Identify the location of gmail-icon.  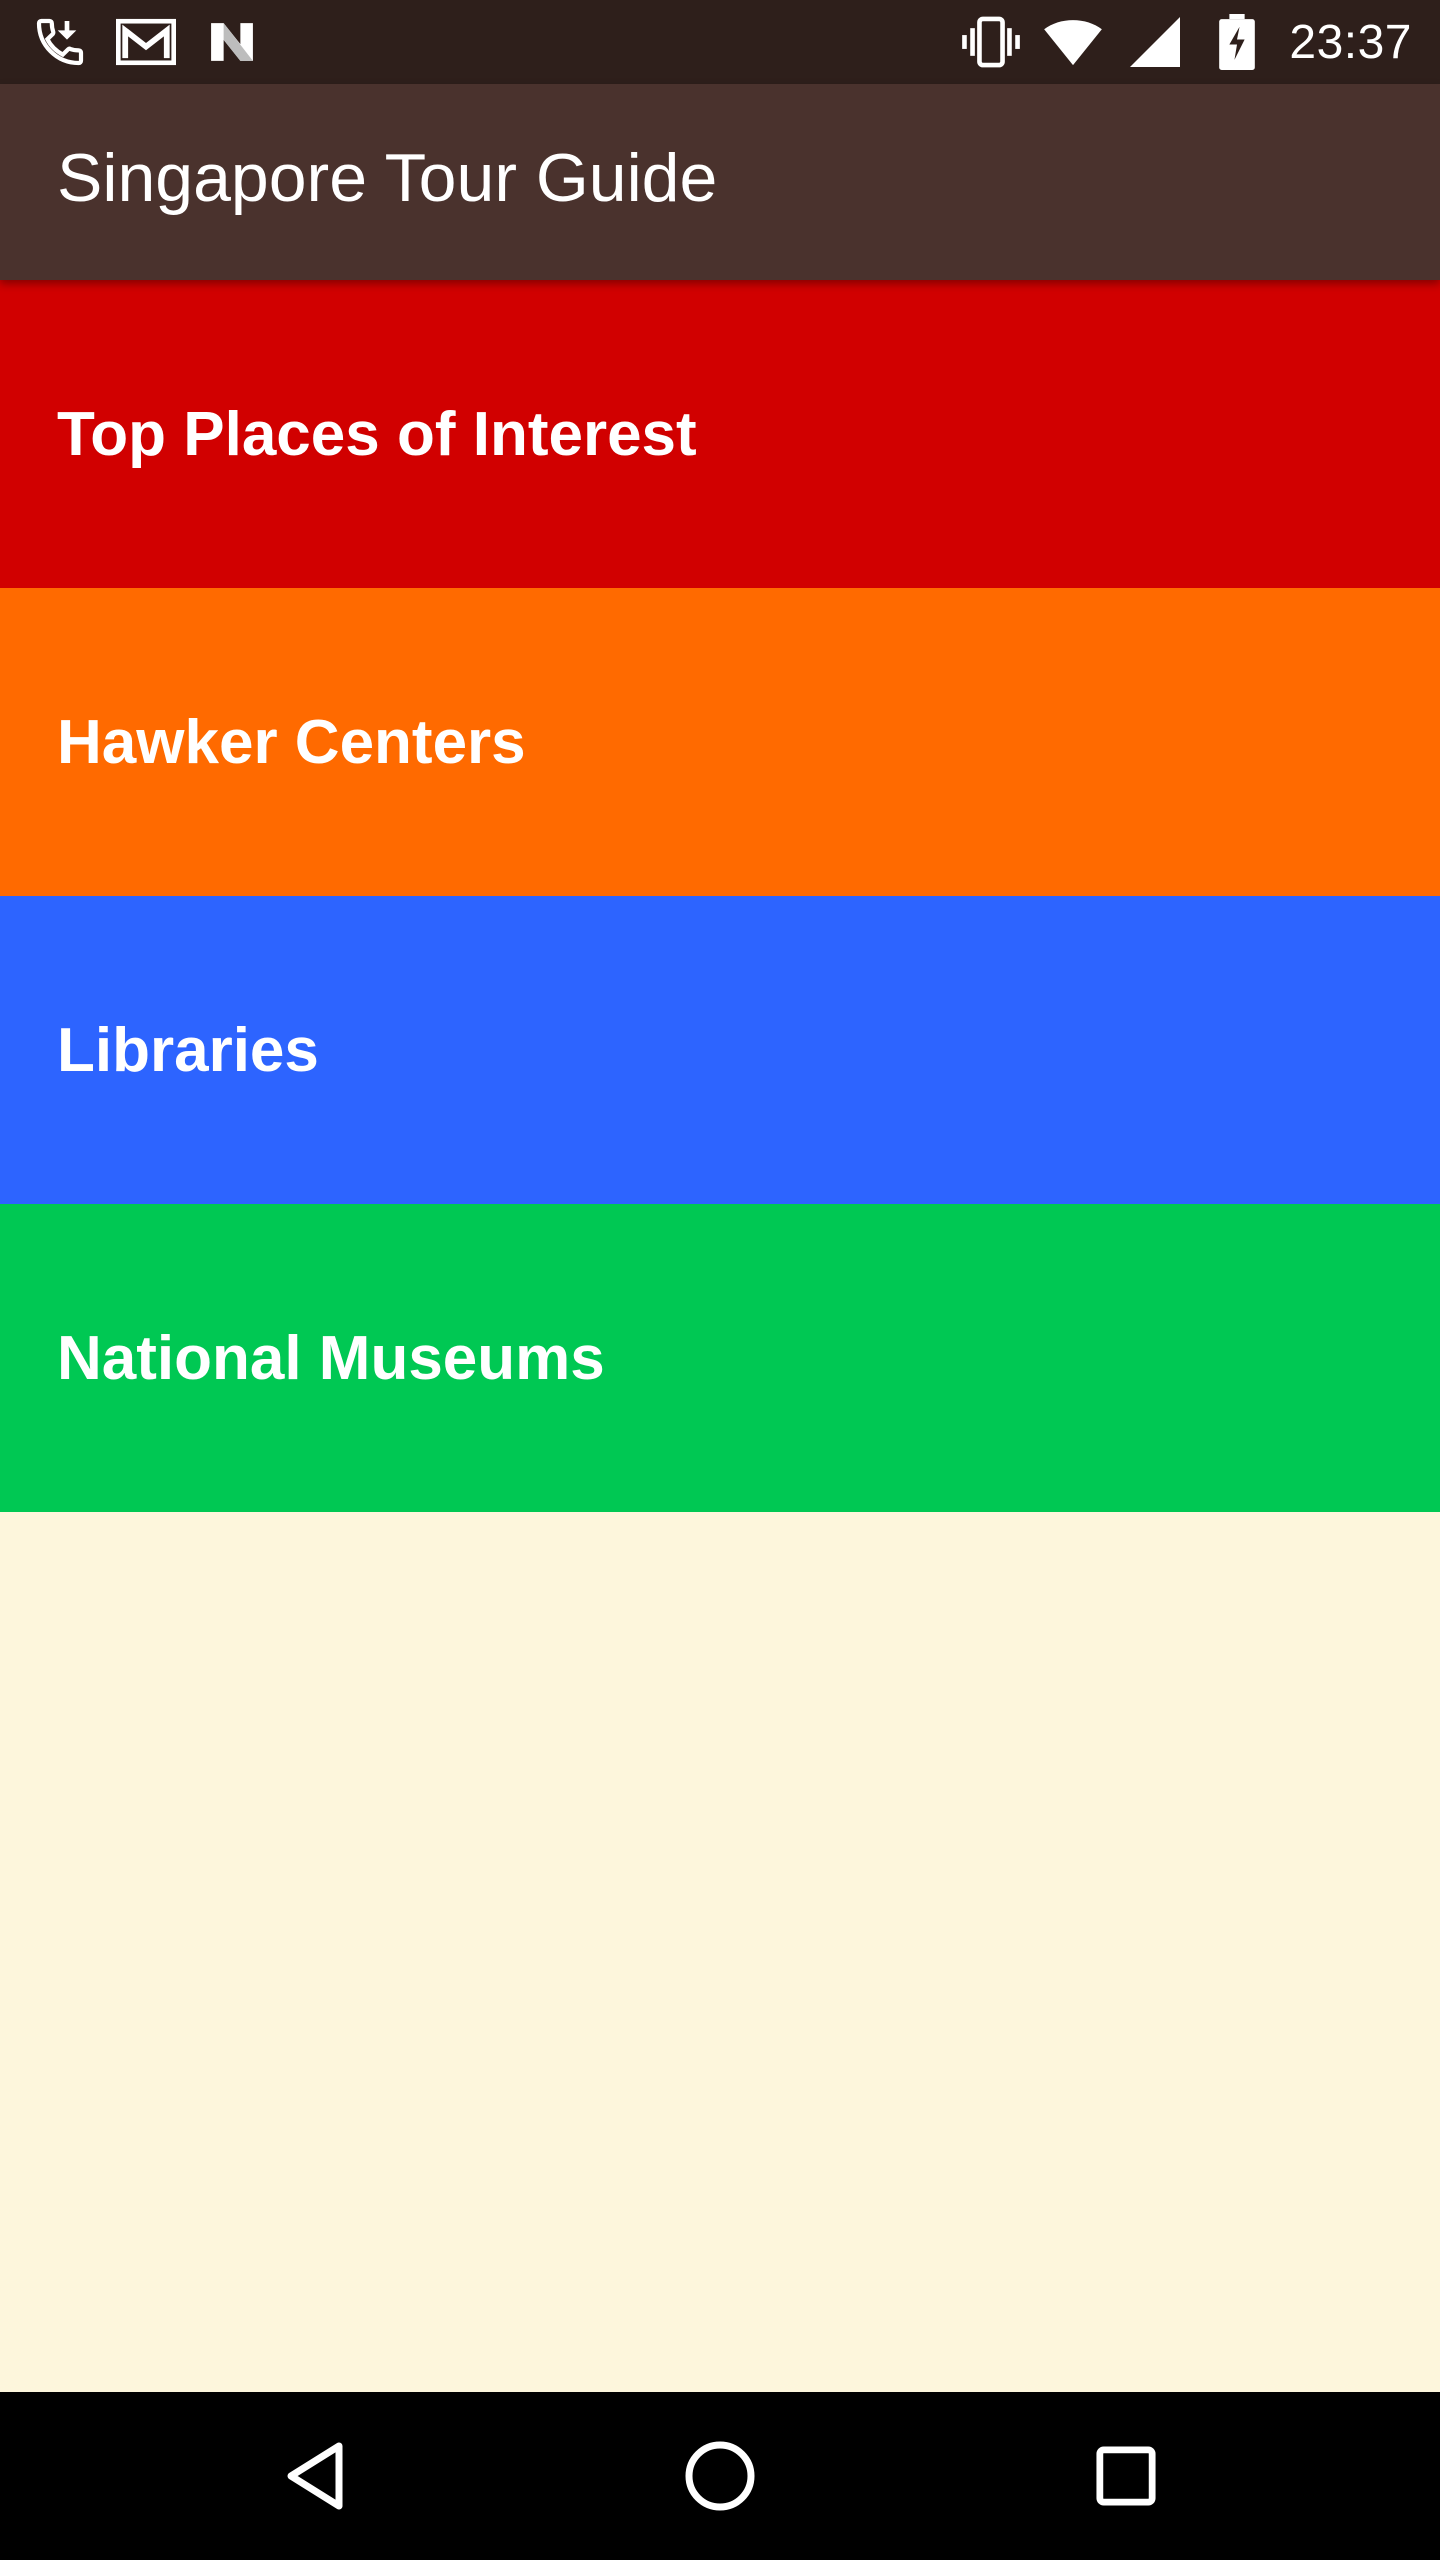
(146, 42).